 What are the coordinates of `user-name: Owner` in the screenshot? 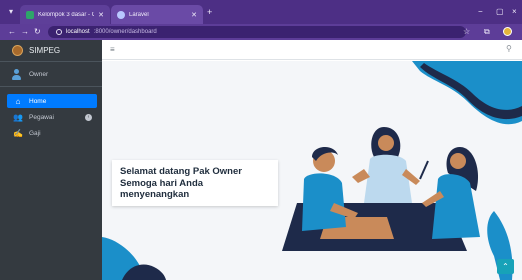 It's located at (39, 74).